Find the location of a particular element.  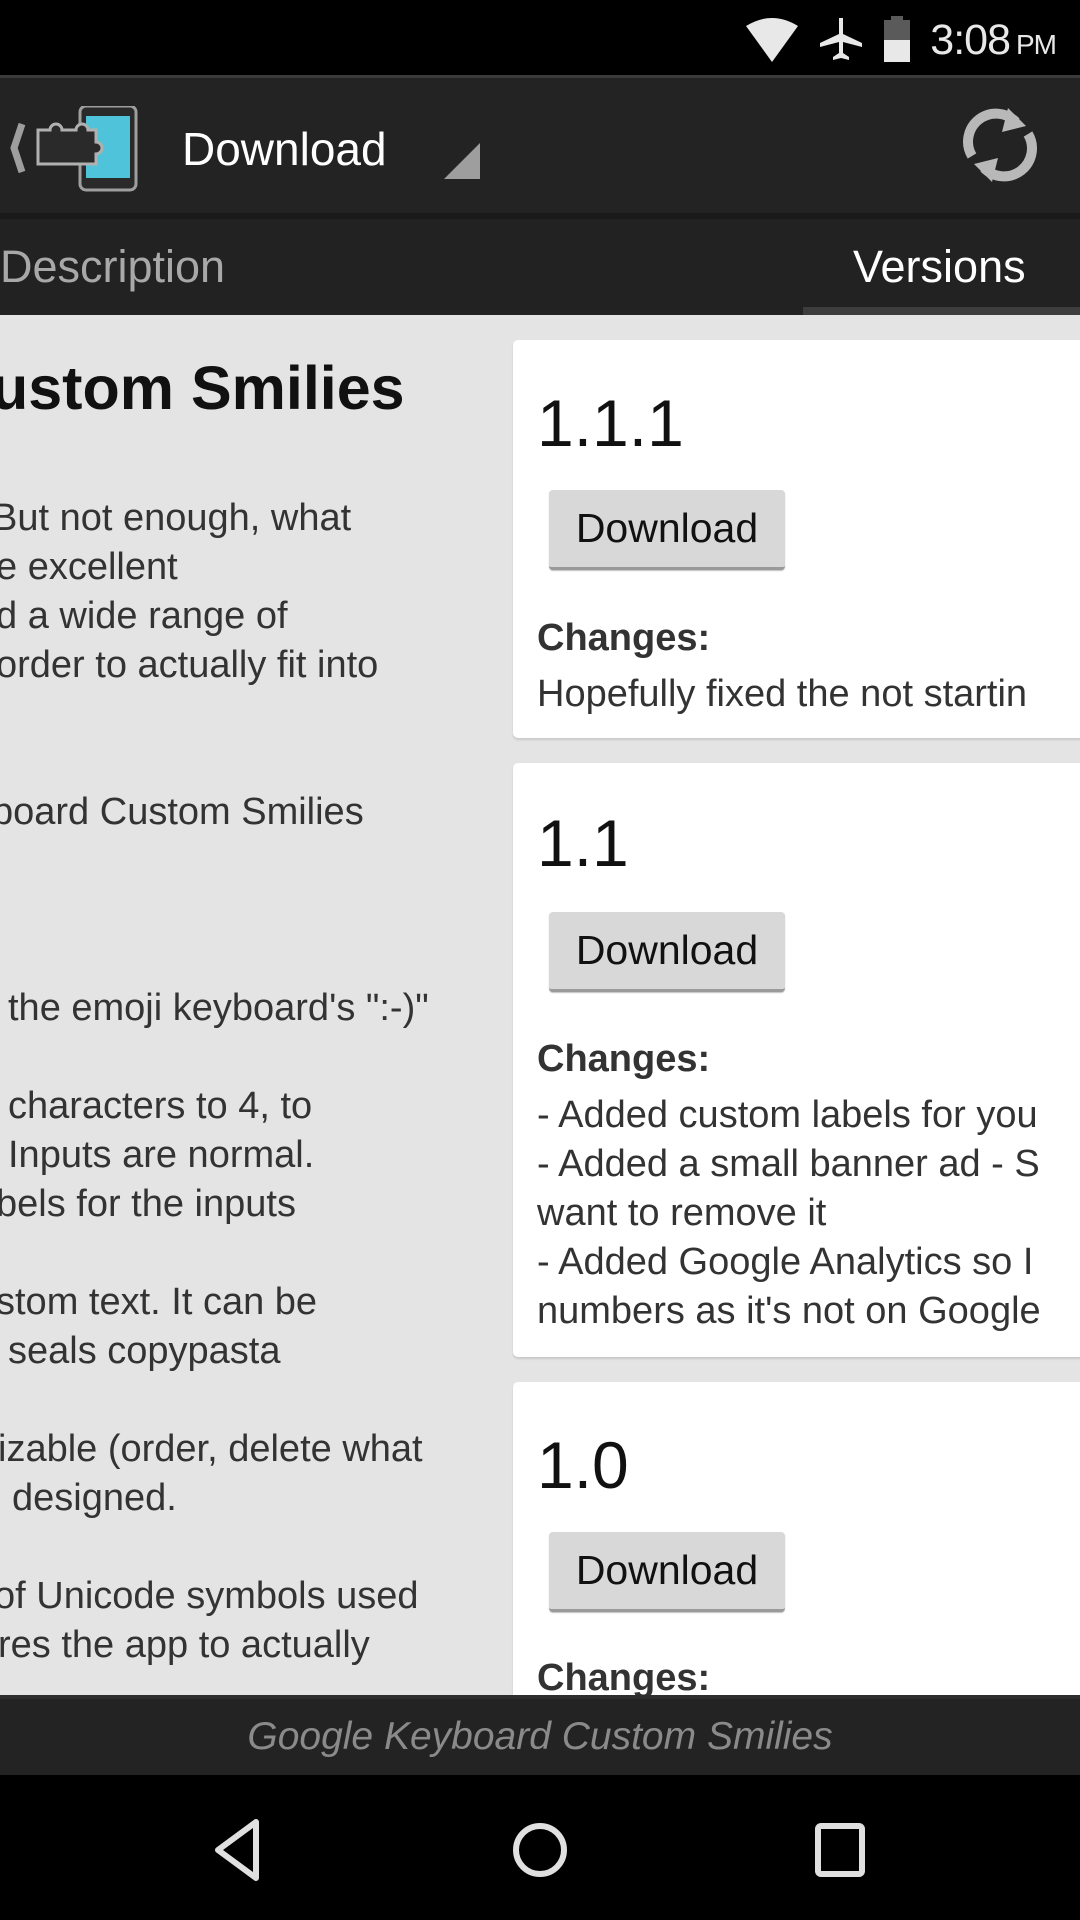

description-line: board Custom Smilies is located at coordinates (182, 812).